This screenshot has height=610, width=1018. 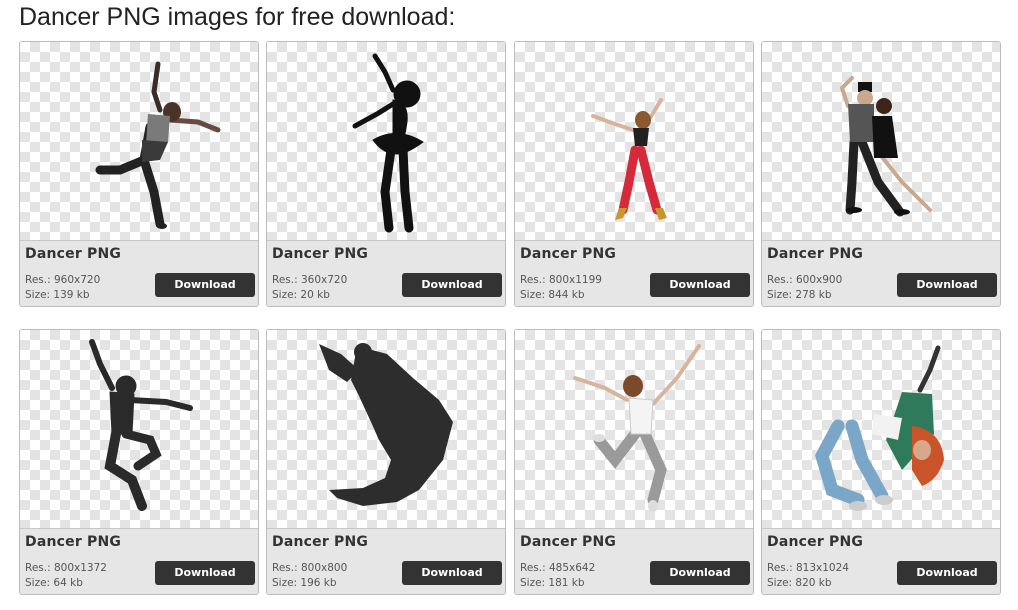 I want to click on file-size-text: Size: 844 kb, so click(x=552, y=295).